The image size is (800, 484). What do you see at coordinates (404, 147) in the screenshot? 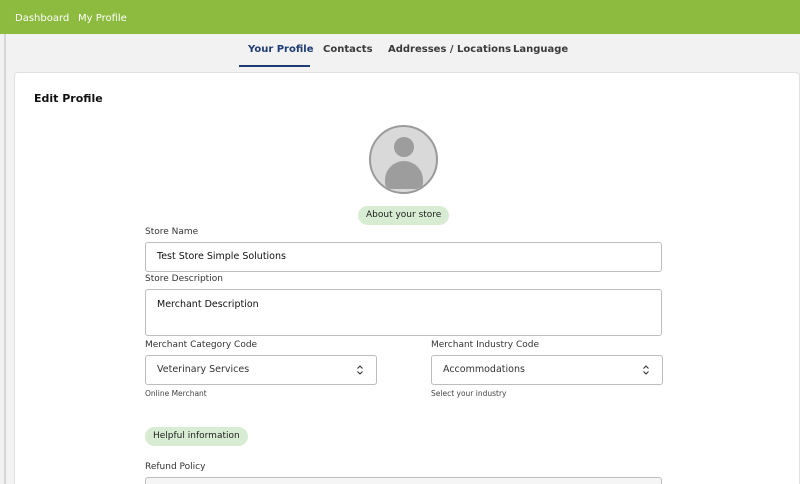
I see `avatar-head` at bounding box center [404, 147].